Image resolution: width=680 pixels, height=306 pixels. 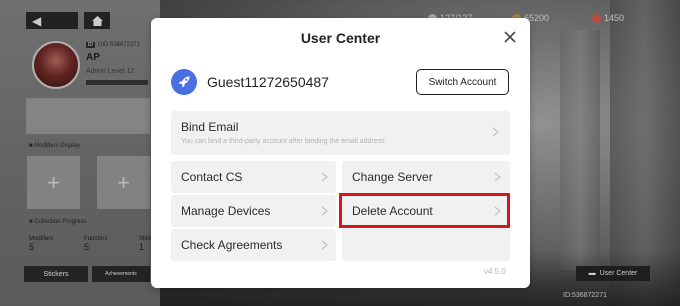 I want to click on delete-account-highlight, so click(x=424, y=210).